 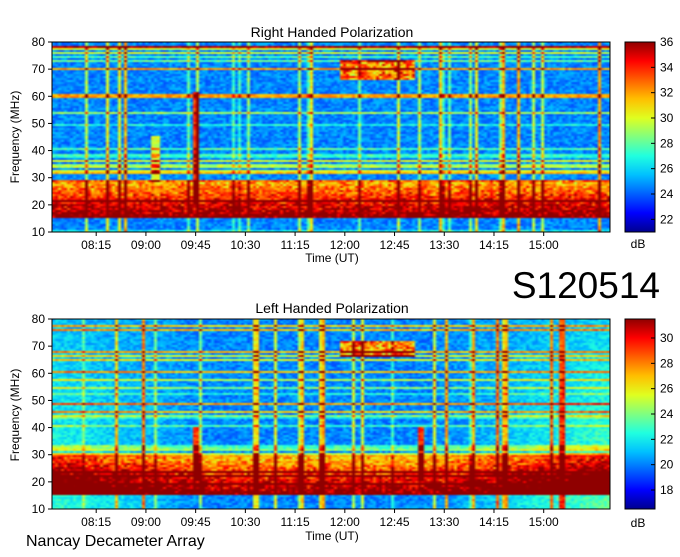 What do you see at coordinates (332, 32) in the screenshot?
I see `chart-title: Right Handed Polarization` at bounding box center [332, 32].